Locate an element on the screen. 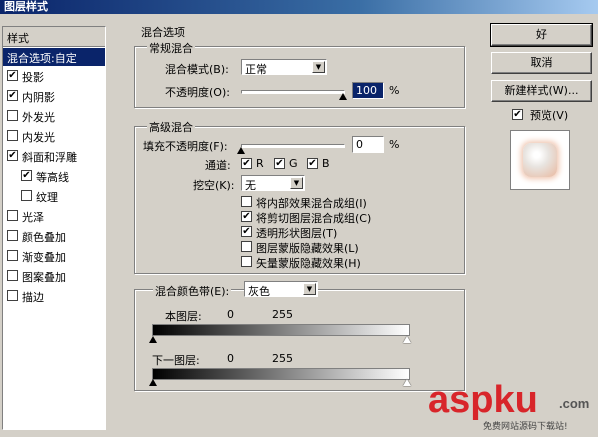 The width and height of the screenshot is (598, 437). blend-if-select: 灰色 ▼ is located at coordinates (281, 289).